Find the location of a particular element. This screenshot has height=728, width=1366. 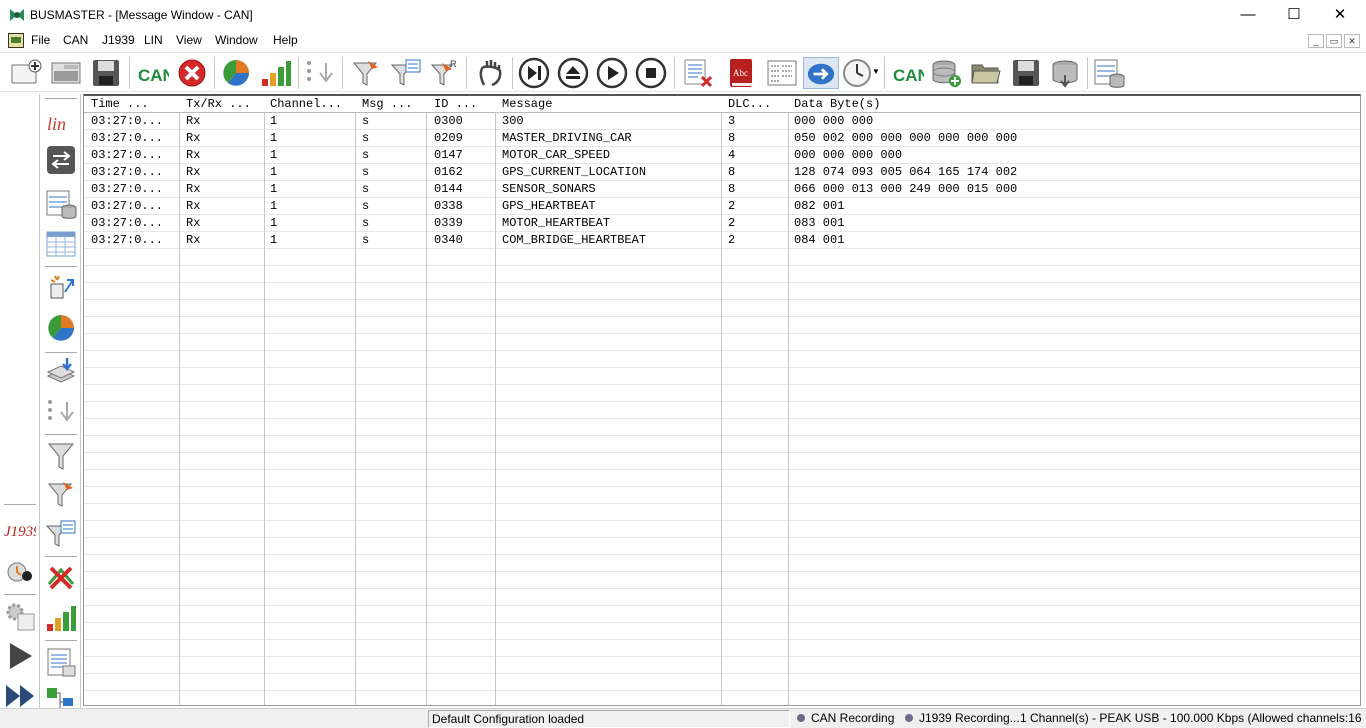

j1939-label: J1939 is located at coordinates (20, 532).